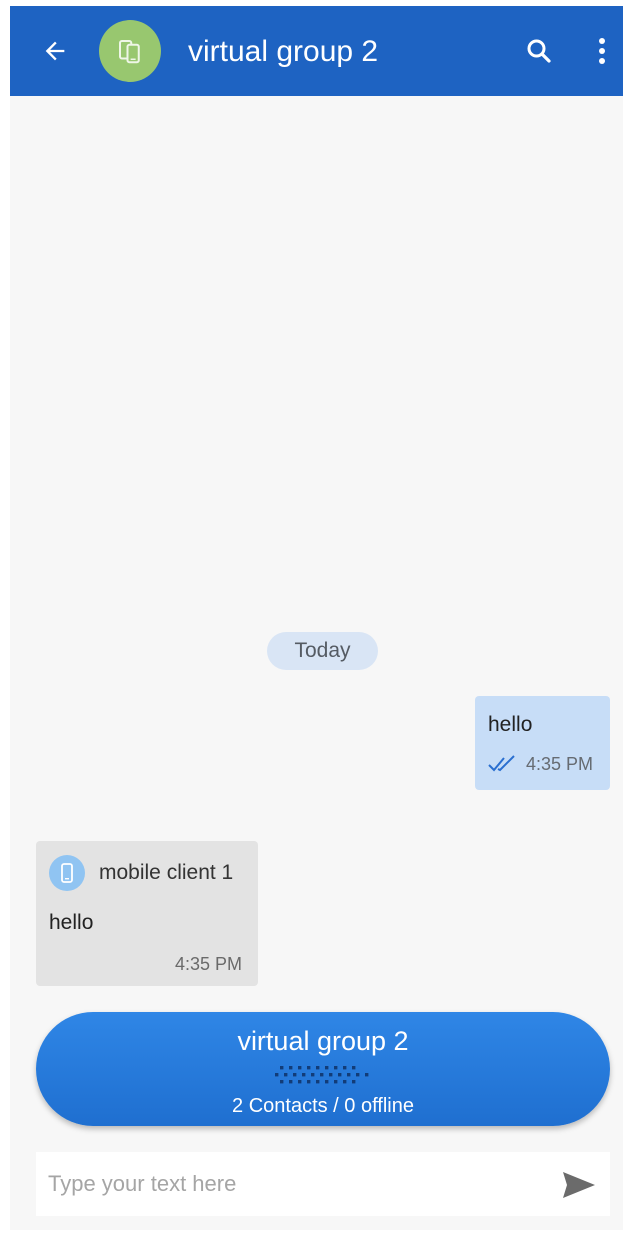 The width and height of the screenshot is (625, 1234). I want to click on group-info-bar: virtual group 2 2 Contacts / 0 offline, so click(323, 1069).